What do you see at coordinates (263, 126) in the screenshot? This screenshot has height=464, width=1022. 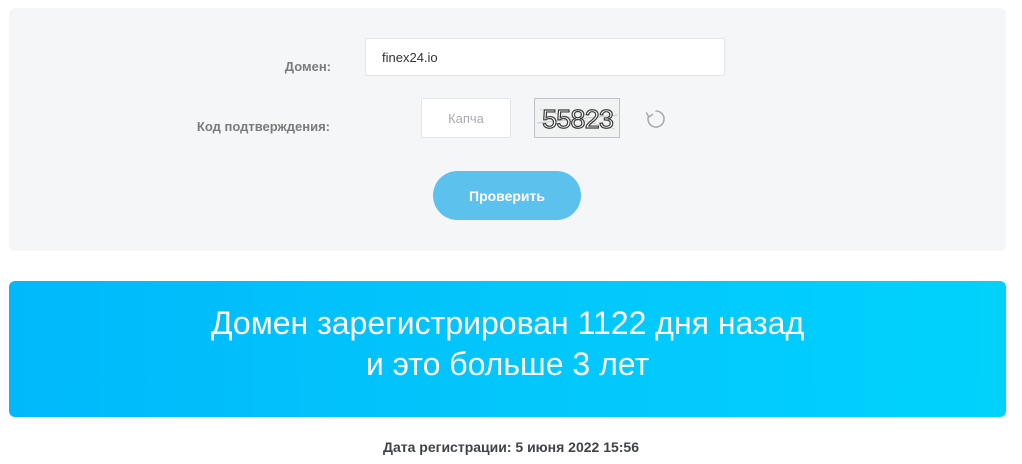 I see `captcha-label: Код подтверждения:` at bounding box center [263, 126].